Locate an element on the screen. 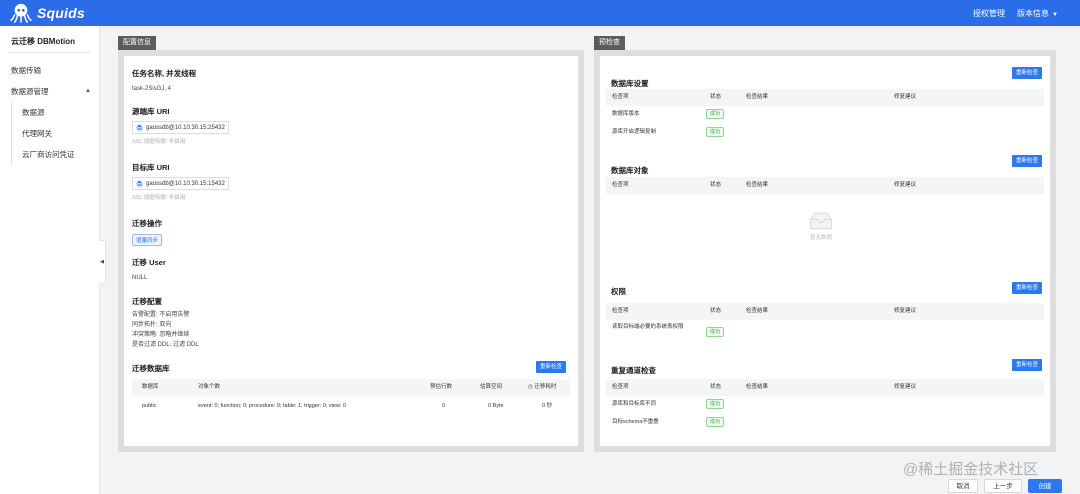 Image resolution: width=1080 pixels, height=494 pixels. nav-version-label: 版本信息 is located at coordinates (1033, 13).